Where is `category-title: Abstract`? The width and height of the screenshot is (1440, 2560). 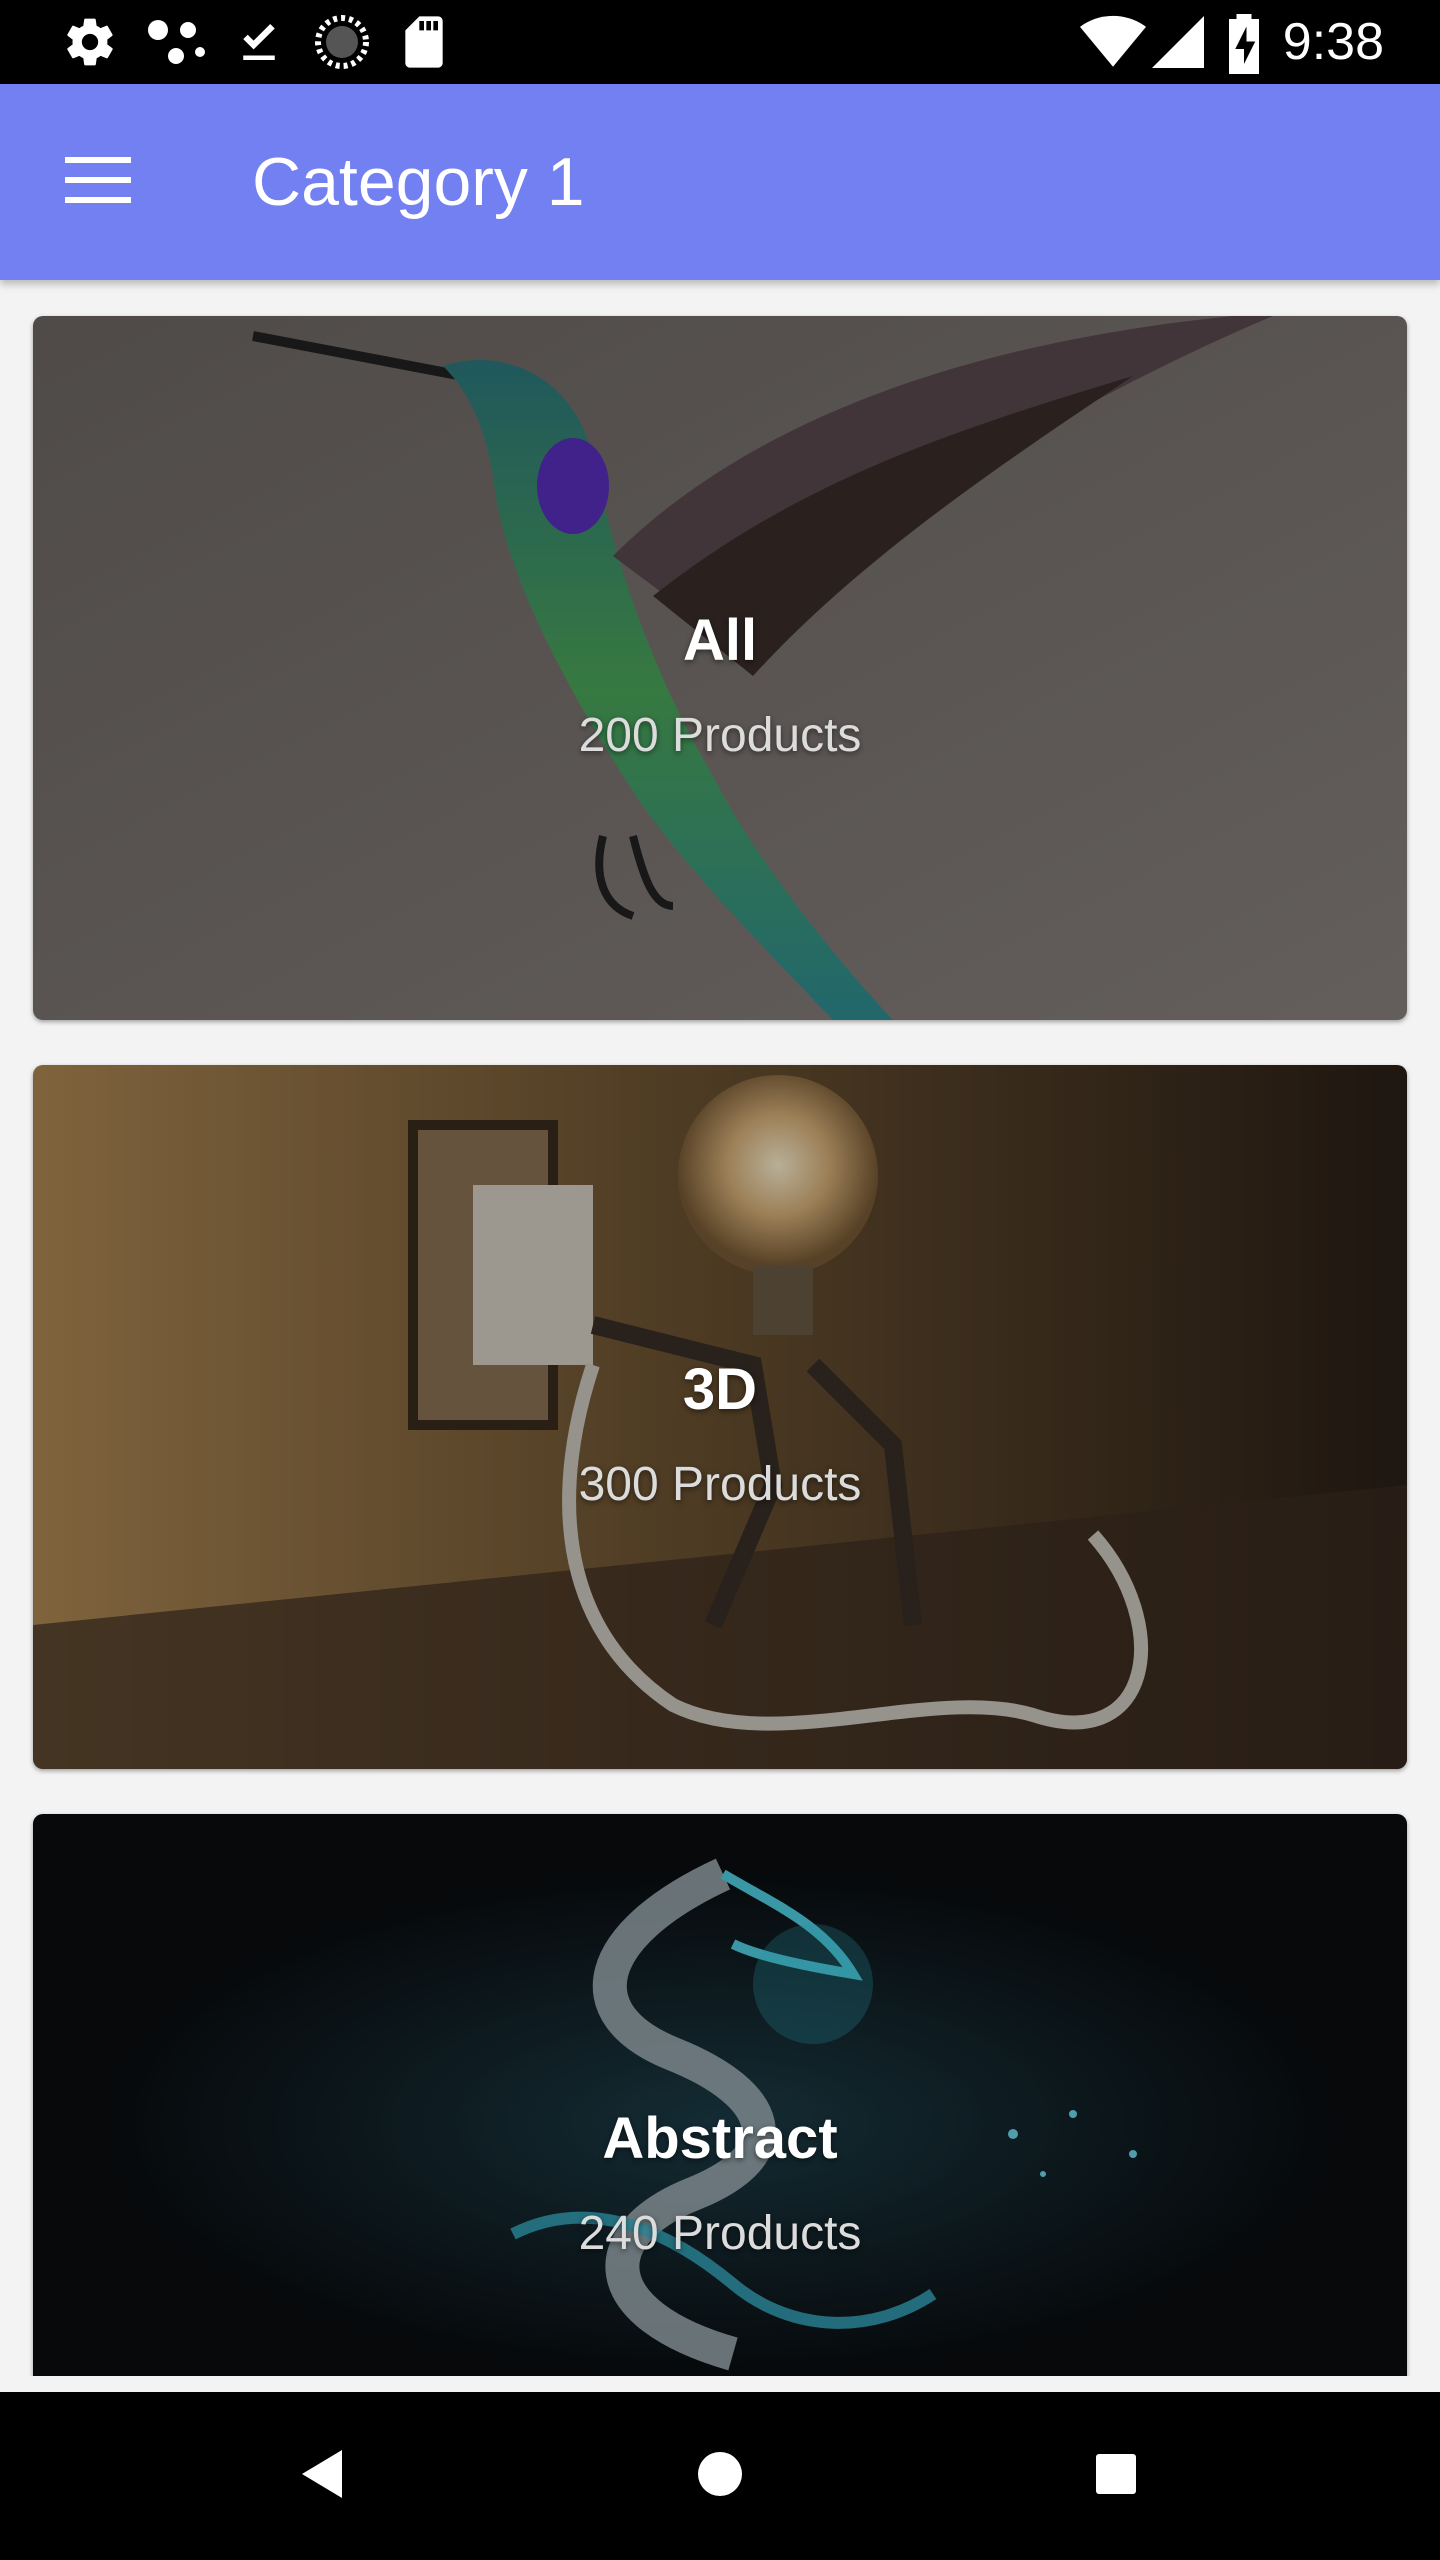 category-title: Abstract is located at coordinates (720, 2138).